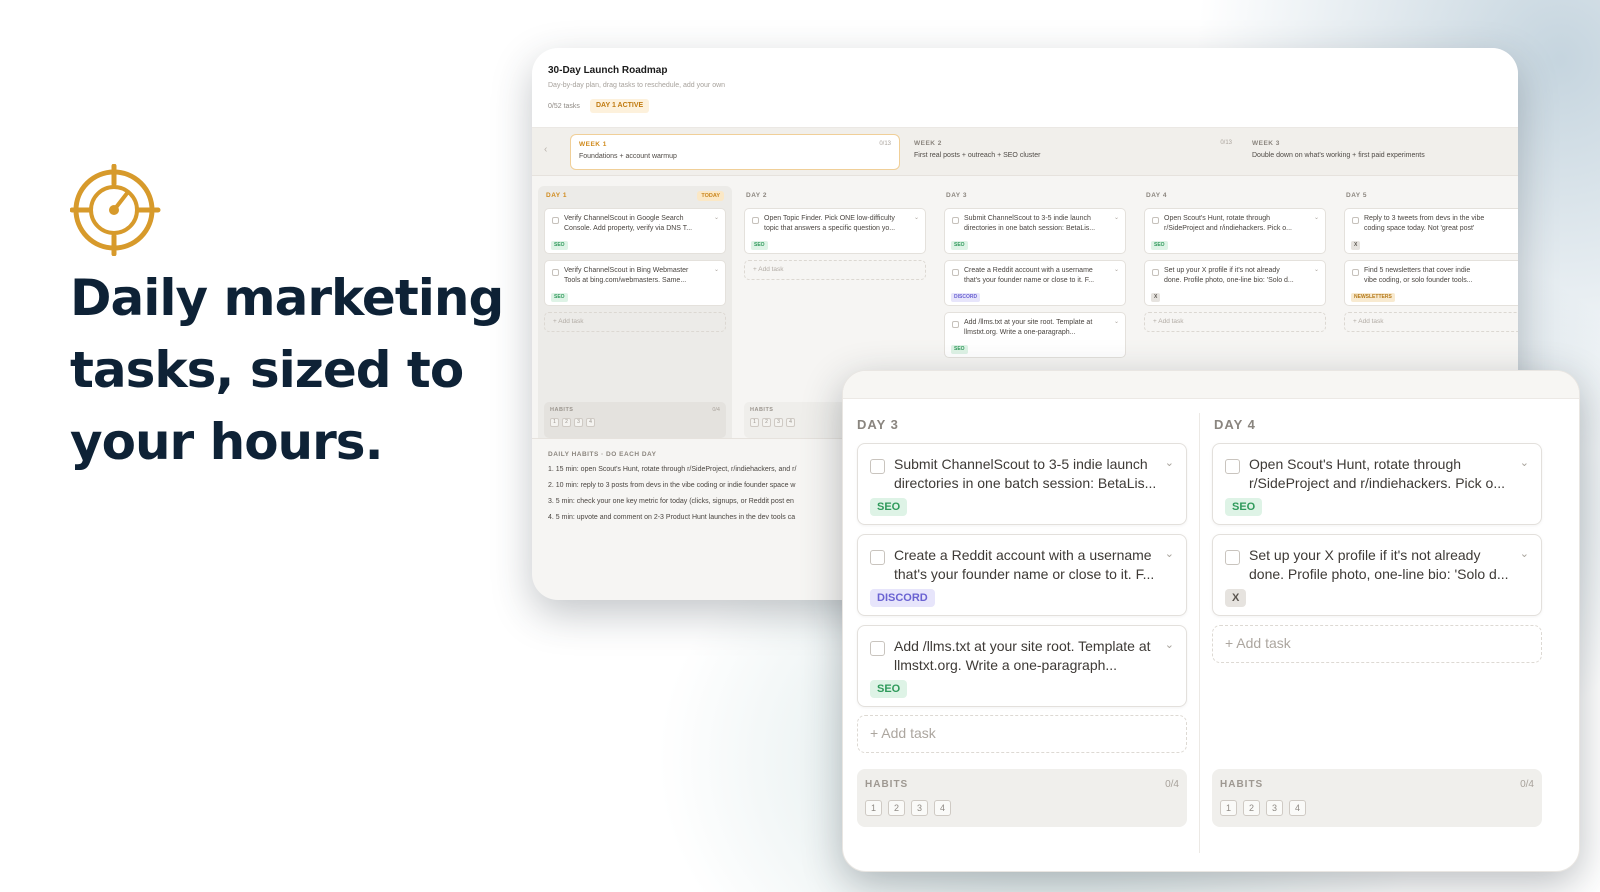  I want to click on chevron-left-icon: ‹, so click(545, 149).